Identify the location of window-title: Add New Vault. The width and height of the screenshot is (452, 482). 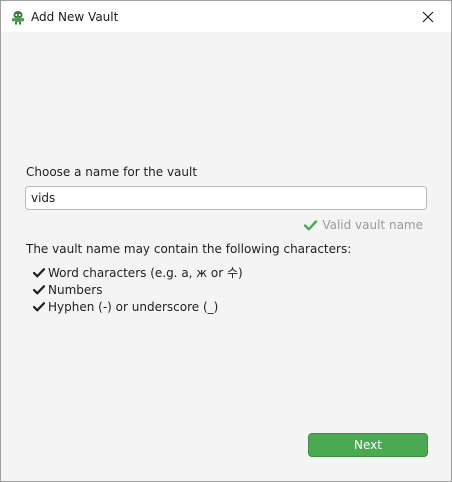
(75, 17).